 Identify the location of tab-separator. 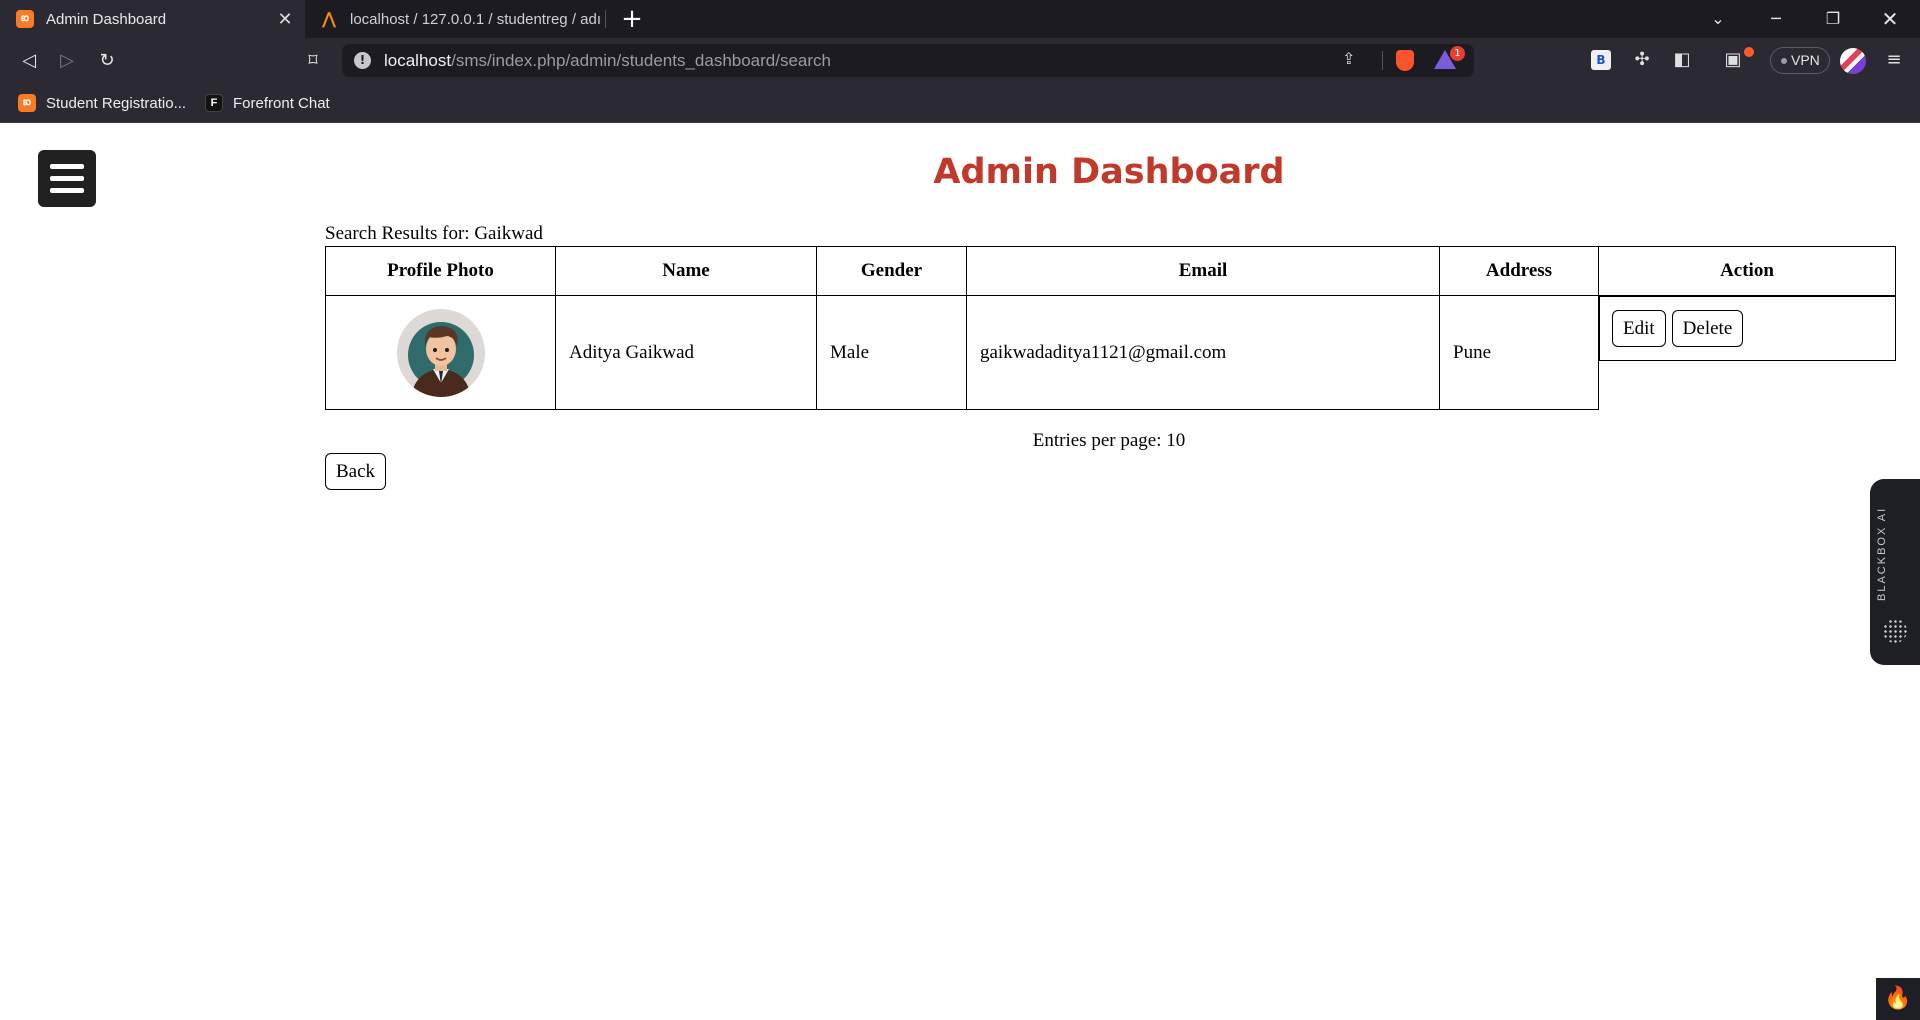
(605, 19).